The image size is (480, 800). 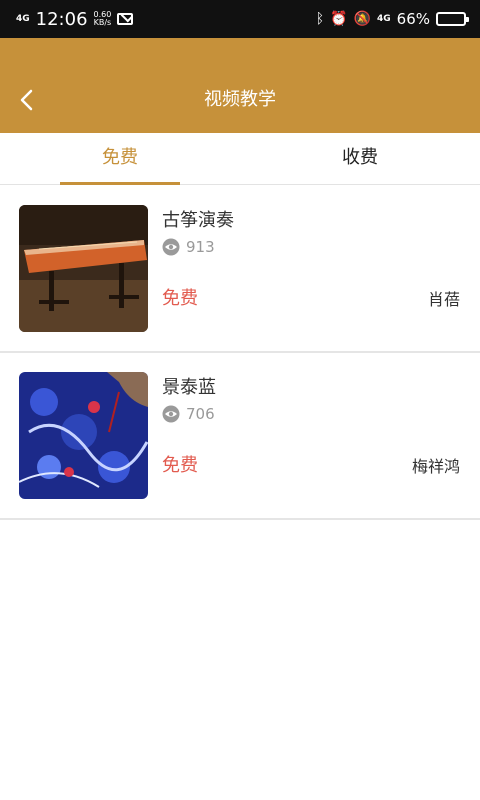 I want to click on status-time: 12:06, so click(x=61, y=19).